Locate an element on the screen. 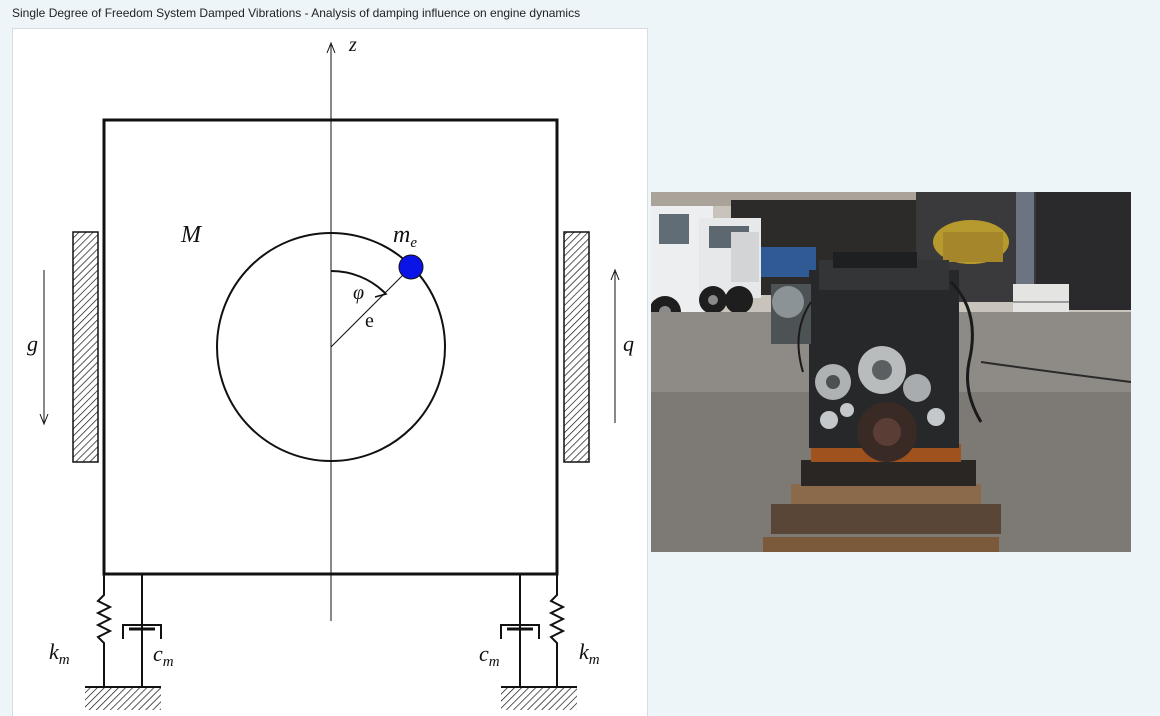 The width and height of the screenshot is (1160, 716). eccentricity-line is located at coordinates (371, 307).